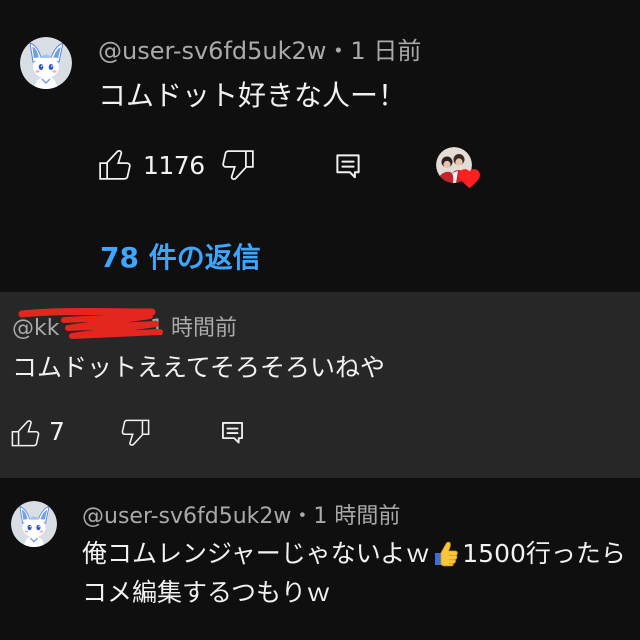 The image size is (640, 640). Describe the element at coordinates (174, 165) in the screenshot. I see `like-count: 1176` at that location.